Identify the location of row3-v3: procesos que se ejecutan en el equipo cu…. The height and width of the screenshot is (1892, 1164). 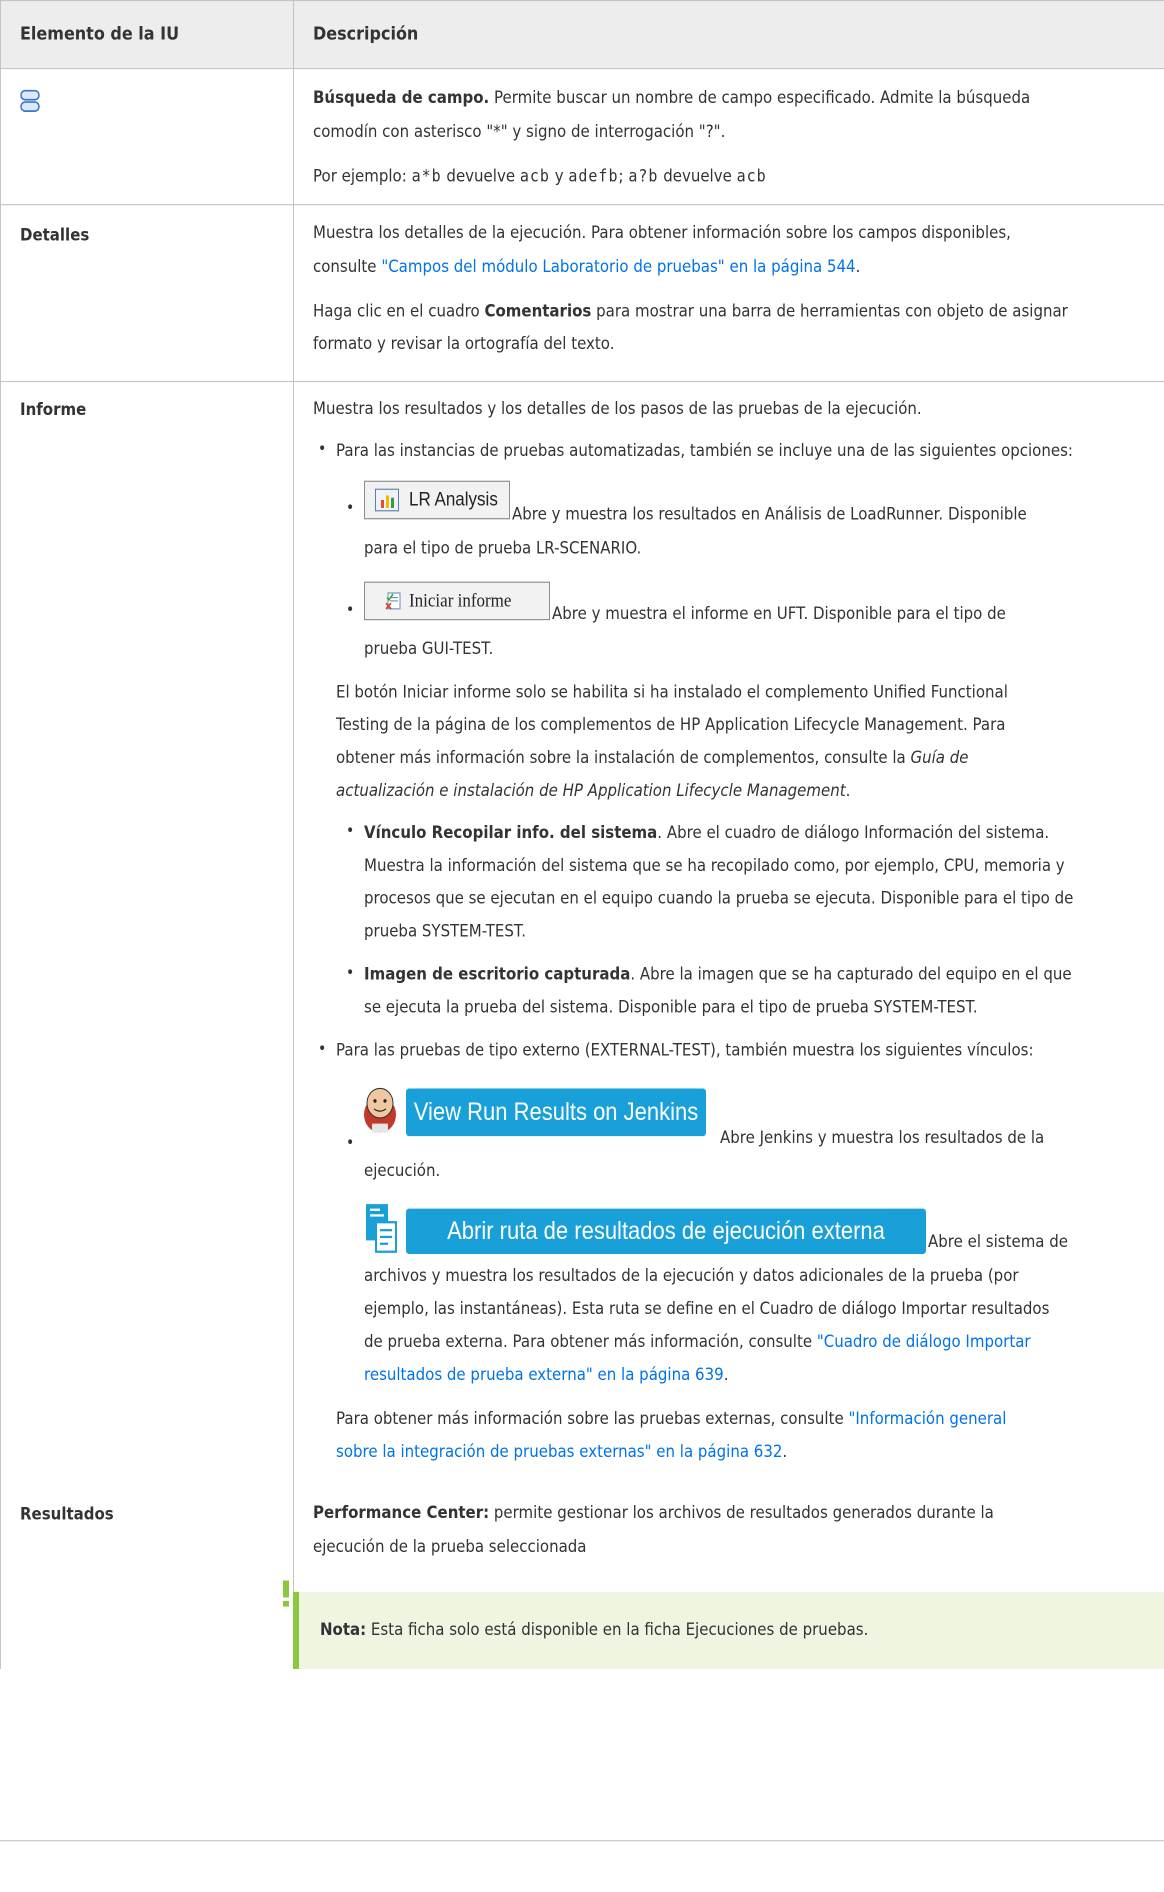
(719, 898).